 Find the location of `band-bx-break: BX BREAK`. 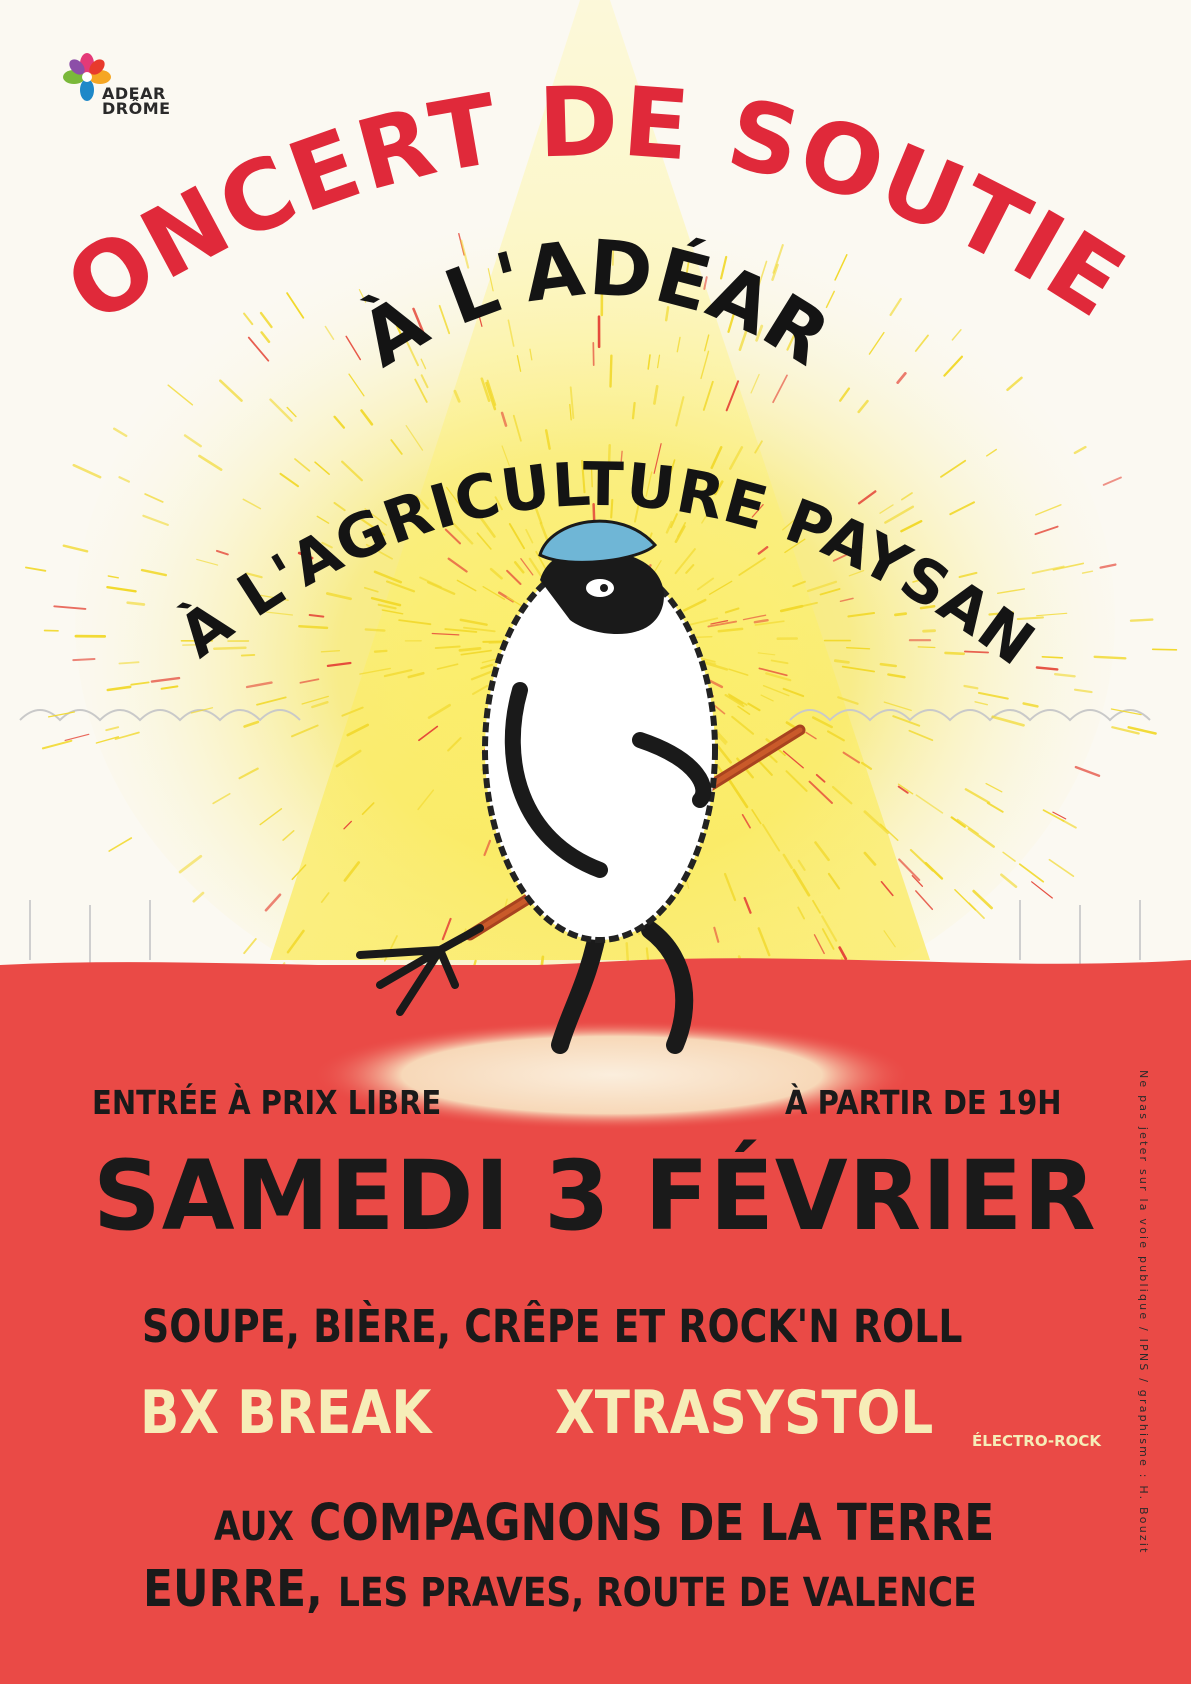

band-bx-break: BX BREAK is located at coordinates (286, 1413).